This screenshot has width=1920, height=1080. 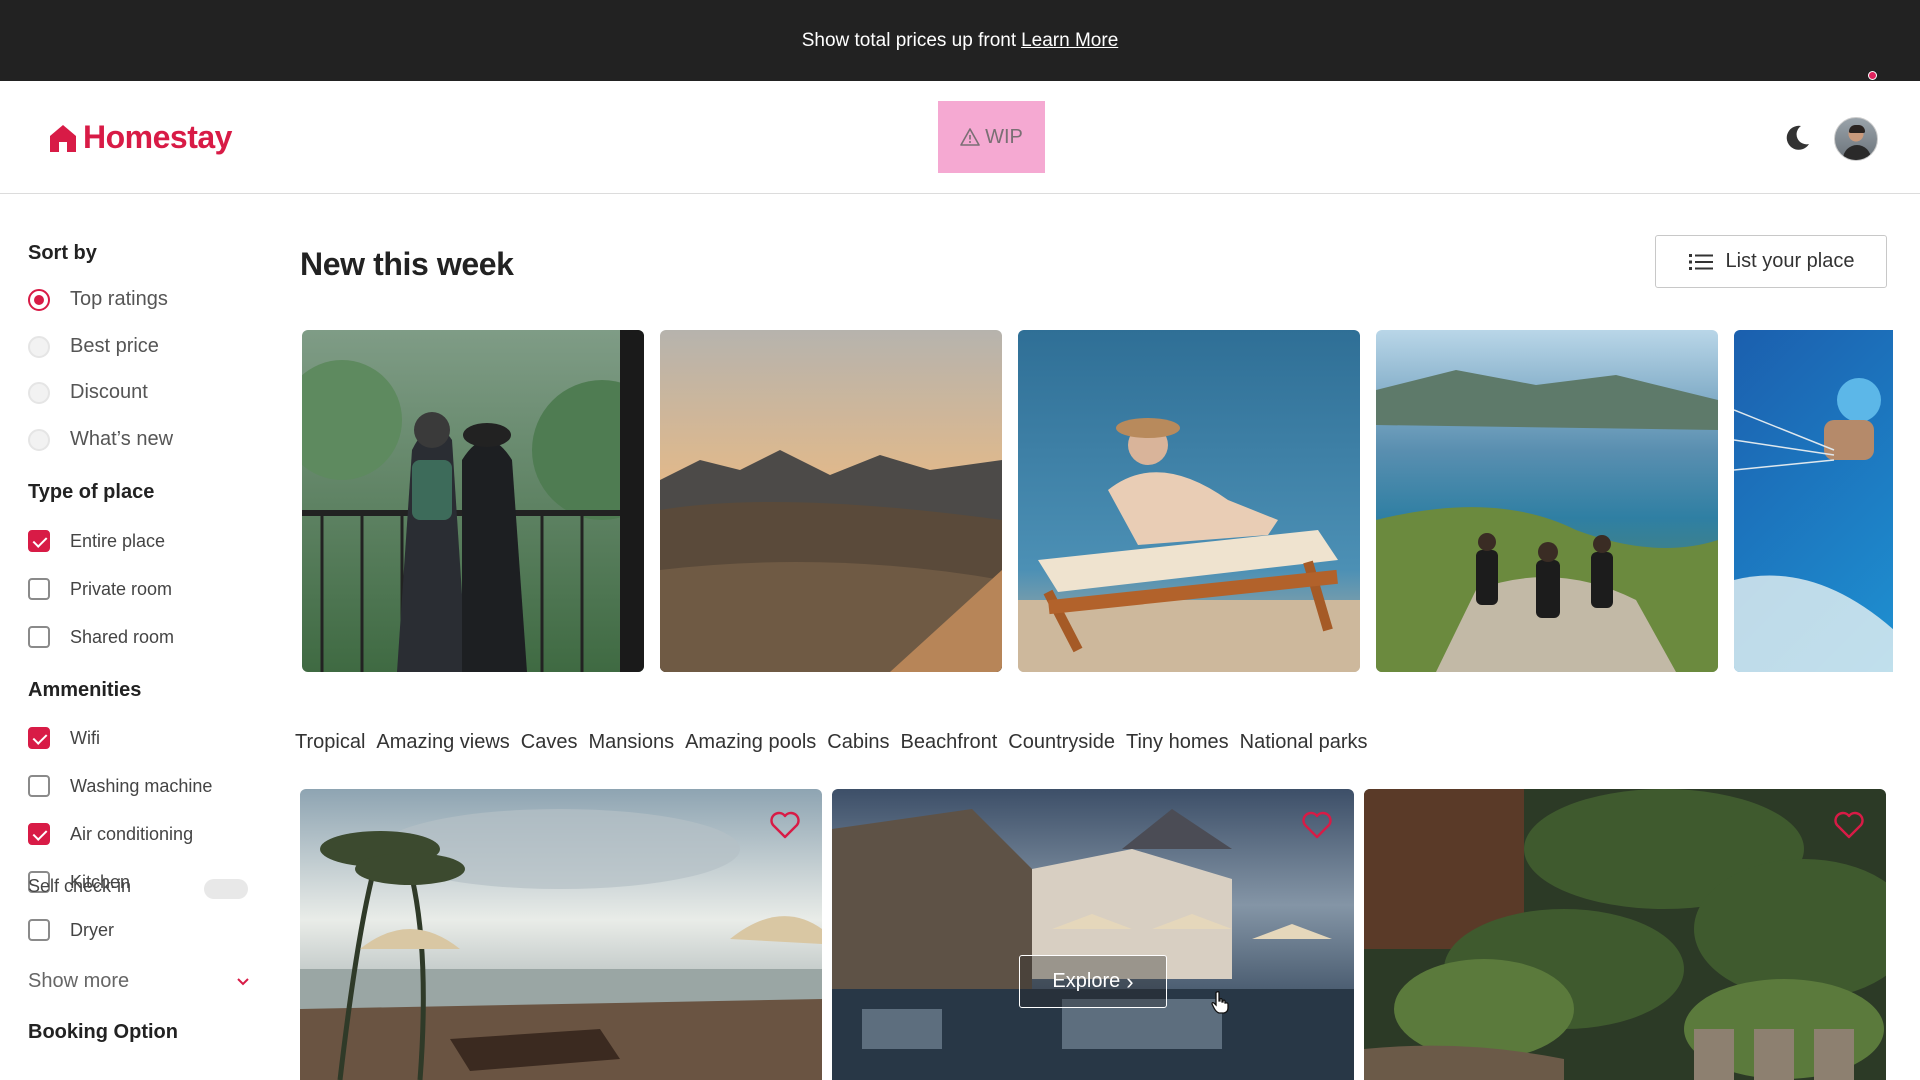 What do you see at coordinates (63, 138) in the screenshot?
I see `home-icon` at bounding box center [63, 138].